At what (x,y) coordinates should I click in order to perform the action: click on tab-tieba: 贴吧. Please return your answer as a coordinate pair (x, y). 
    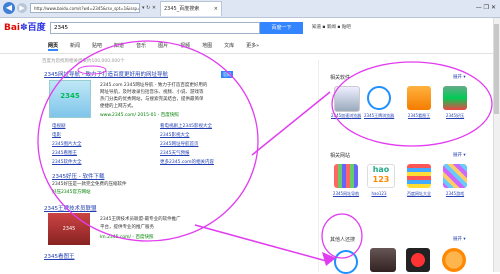
    Looking at the image, I should click on (97, 46).